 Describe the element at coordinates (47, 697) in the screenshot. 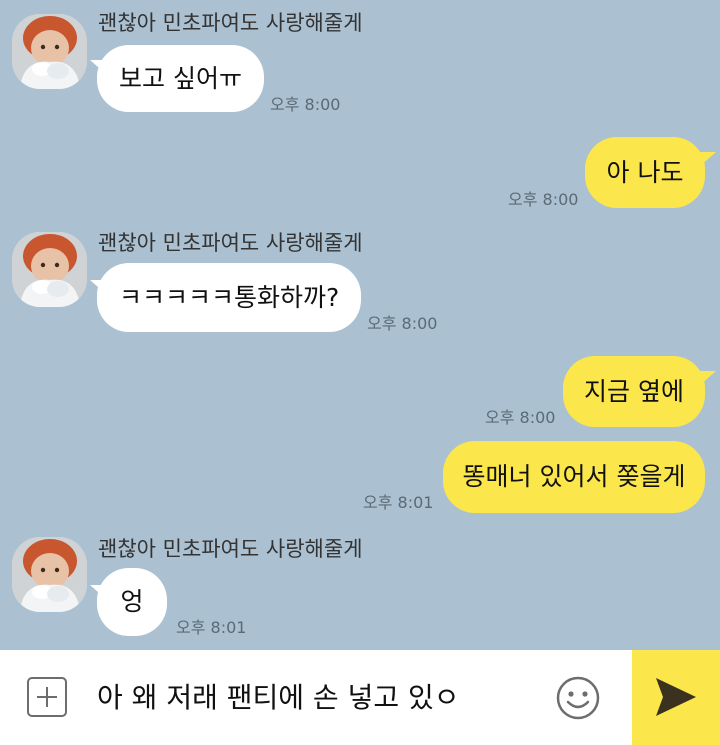

I see `plus-icon` at that location.